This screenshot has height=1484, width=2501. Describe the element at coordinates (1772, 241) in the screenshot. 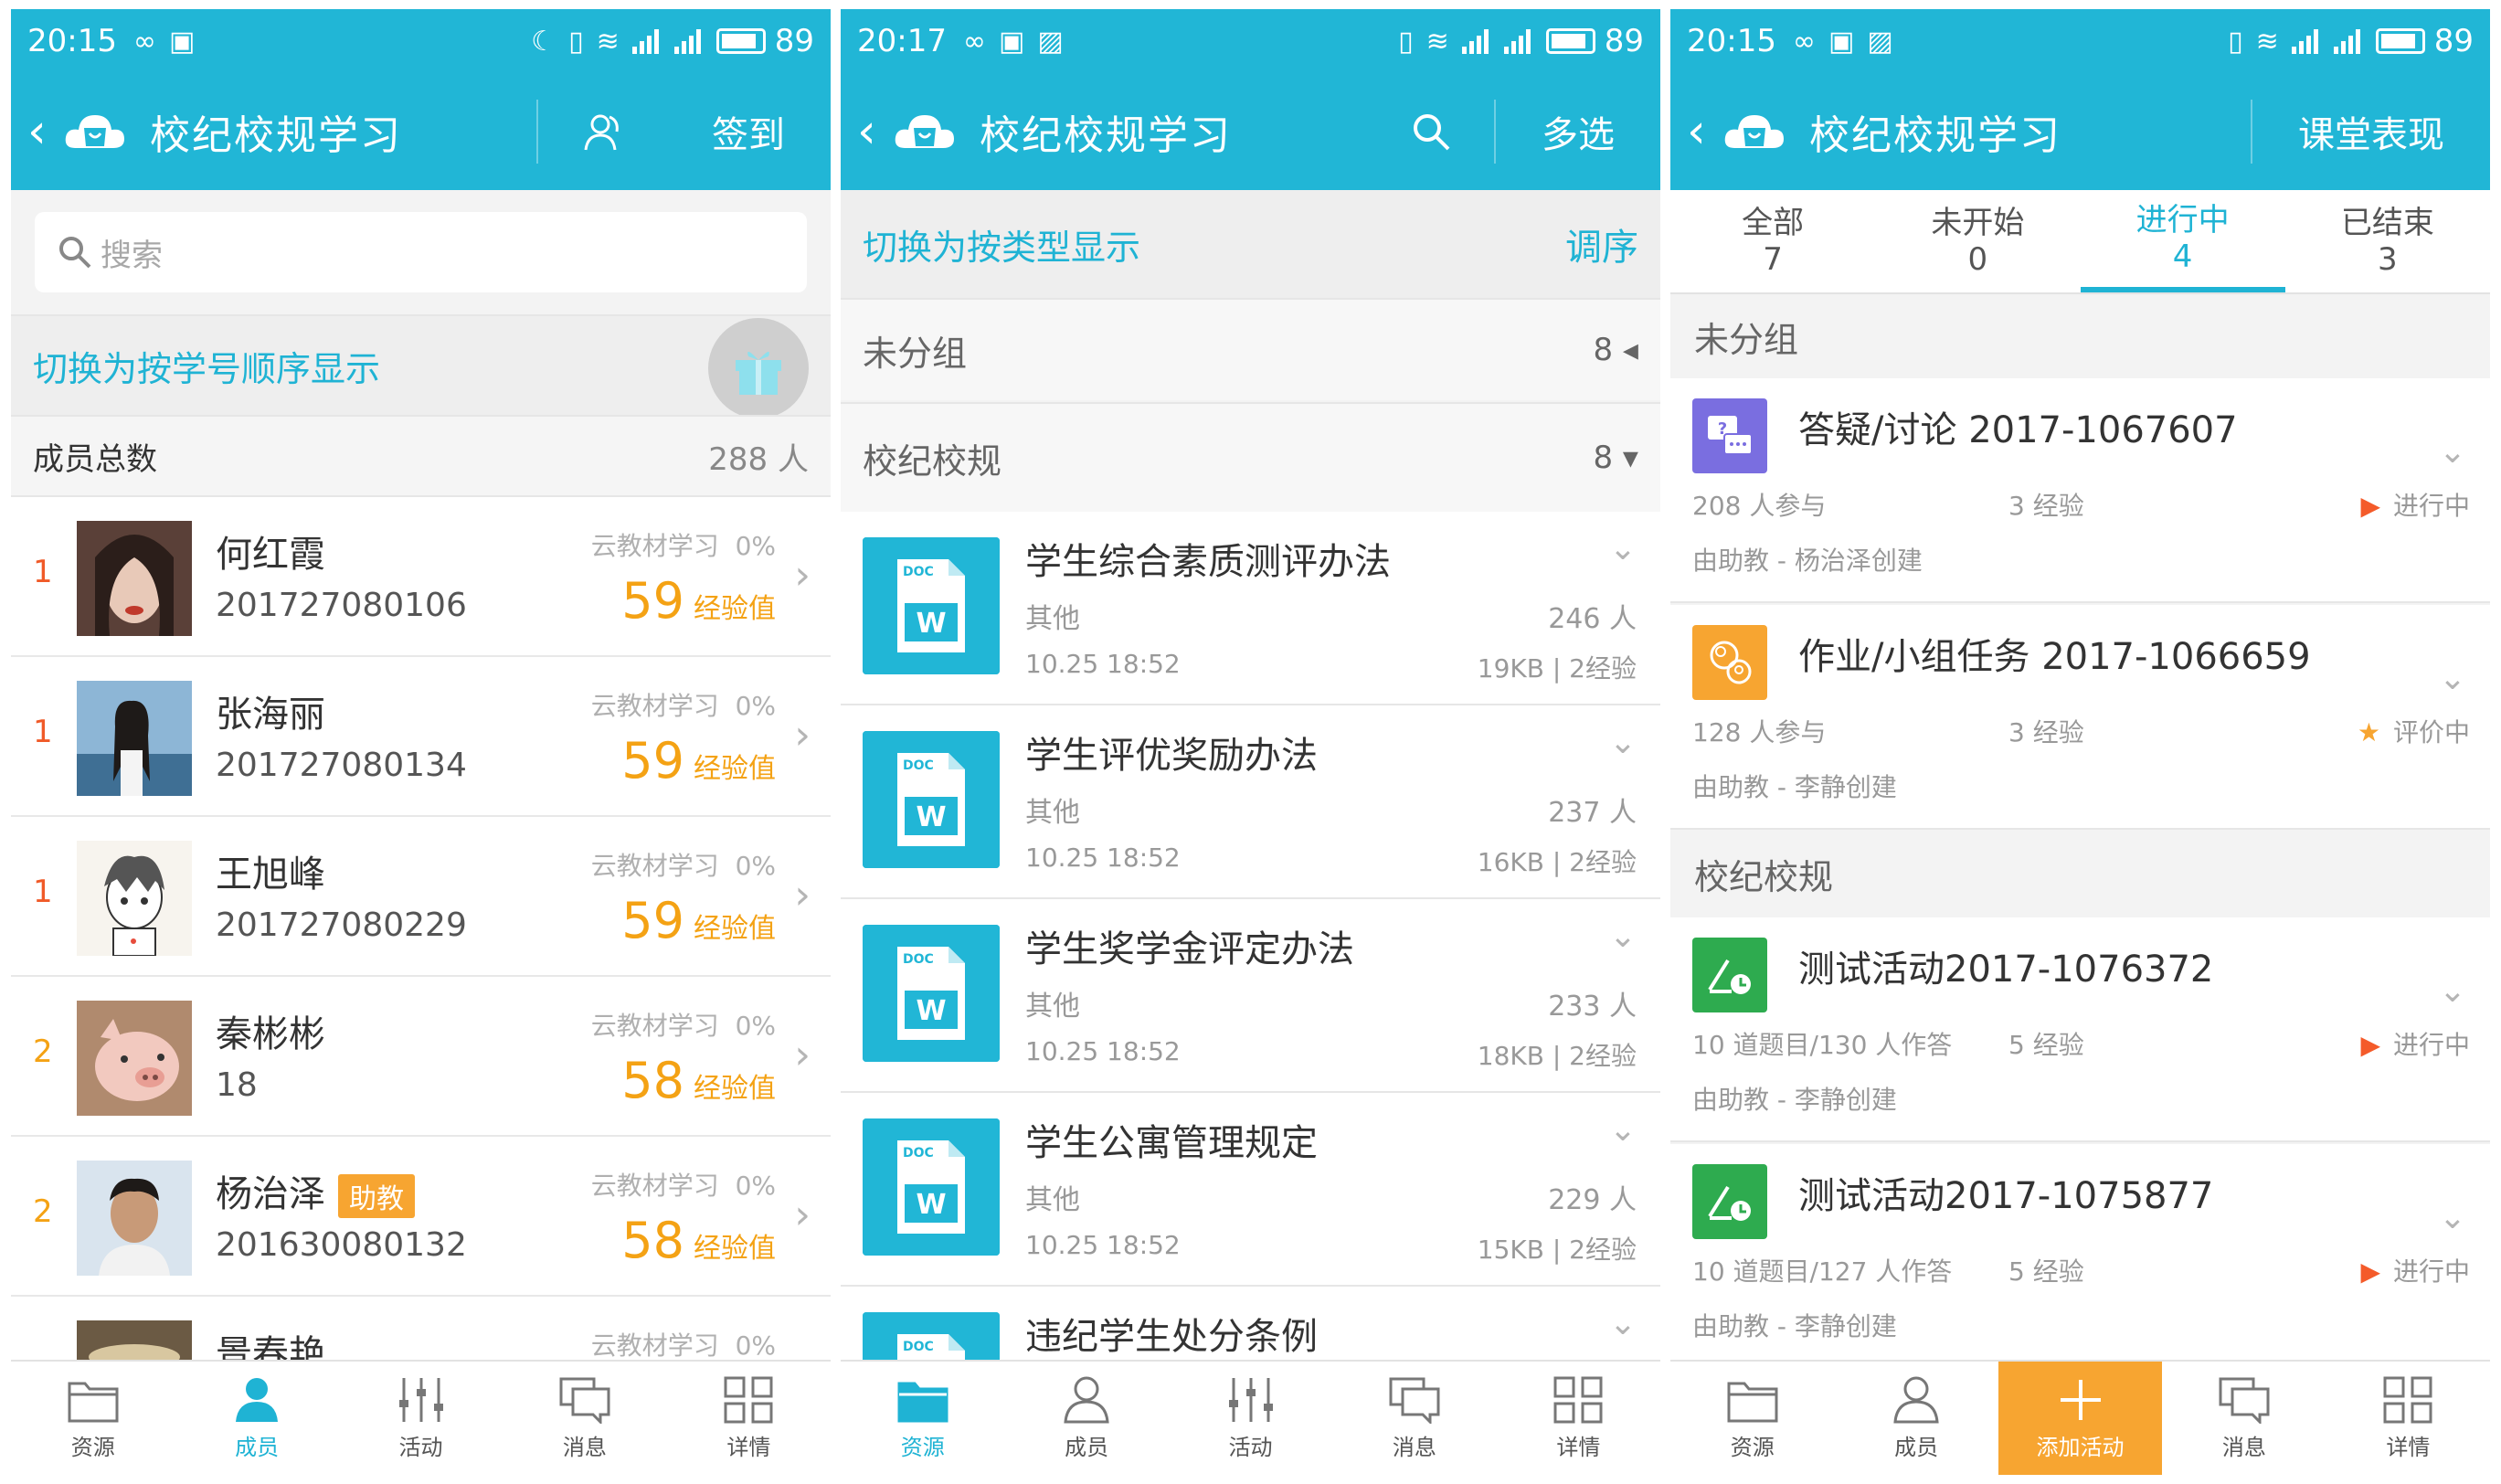

I see `tab-all: 全部 7` at that location.